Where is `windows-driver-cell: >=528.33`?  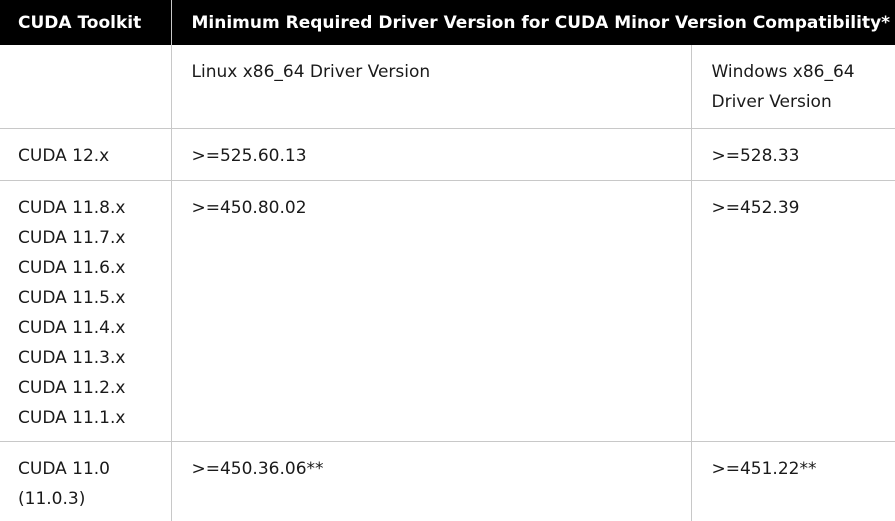
windows-driver-cell: >=528.33 is located at coordinates (793, 154).